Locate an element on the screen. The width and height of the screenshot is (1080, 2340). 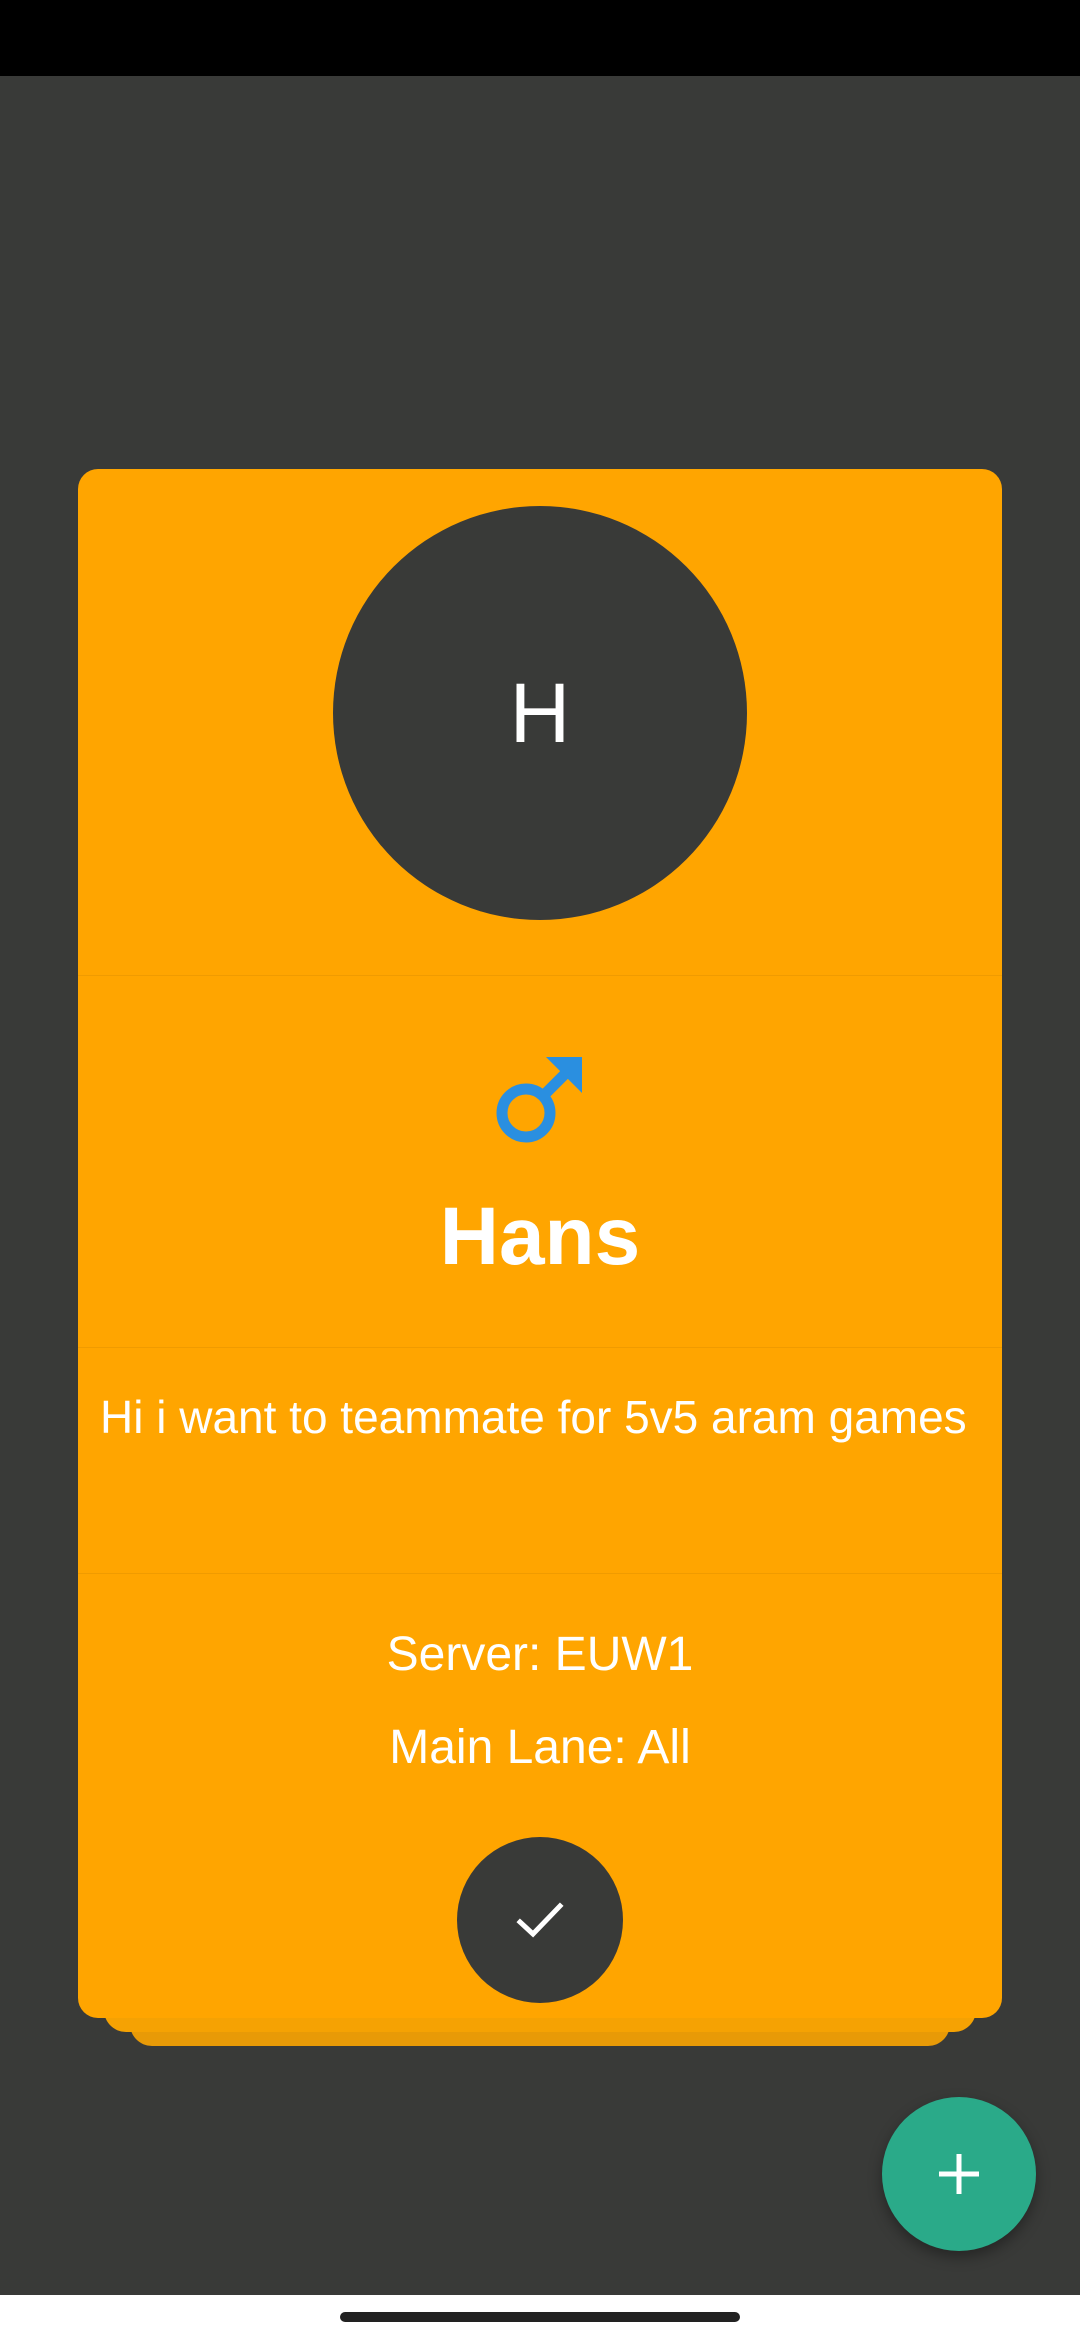
server-label: Server: EUW1 is located at coordinates (540, 1654).